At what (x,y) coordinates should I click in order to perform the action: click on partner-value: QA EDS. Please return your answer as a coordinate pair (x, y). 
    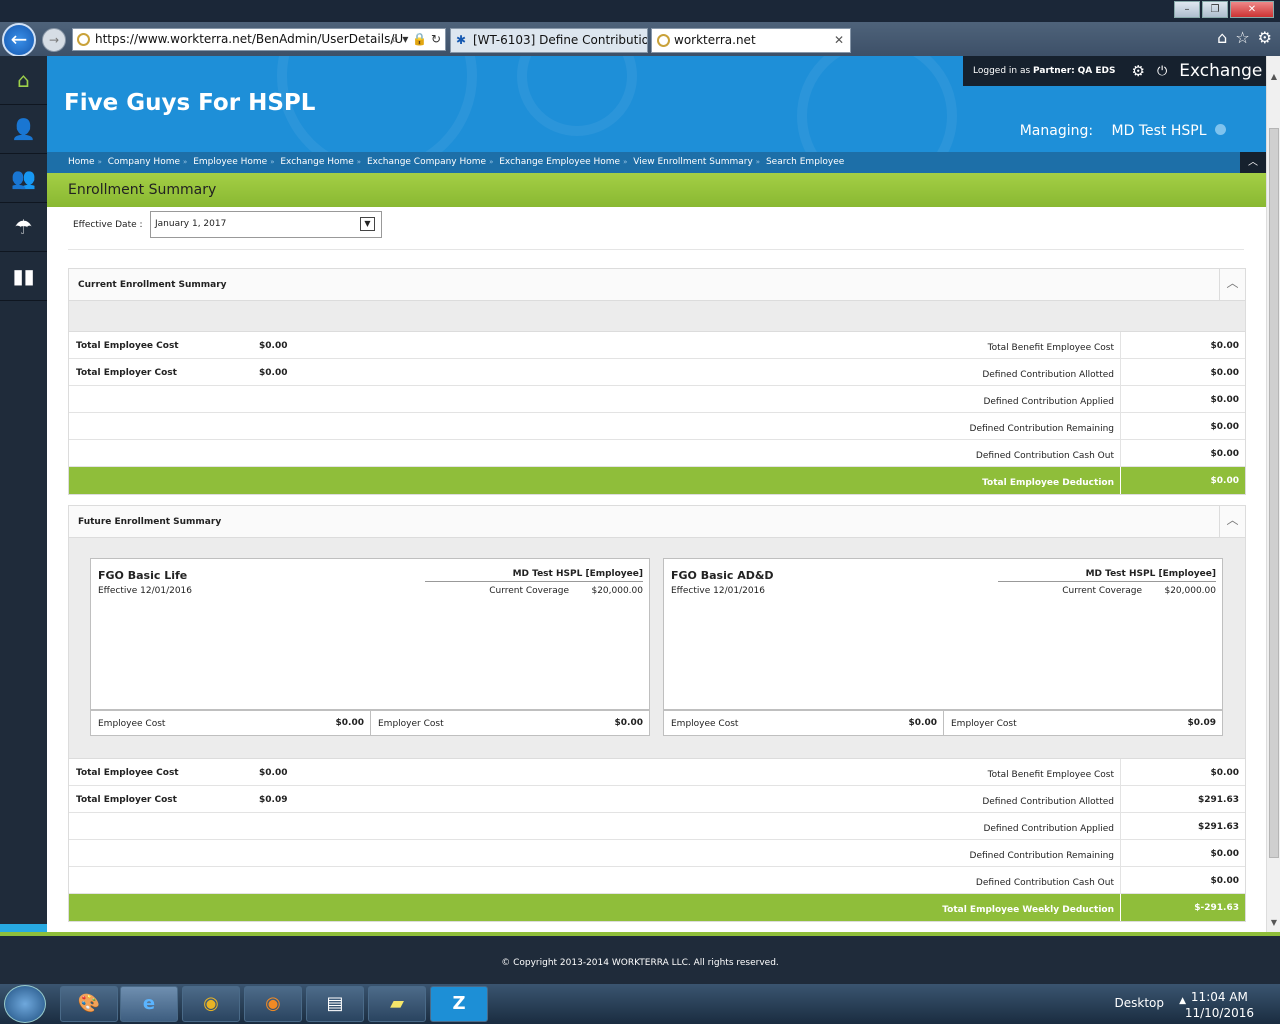
    Looking at the image, I should click on (1096, 71).